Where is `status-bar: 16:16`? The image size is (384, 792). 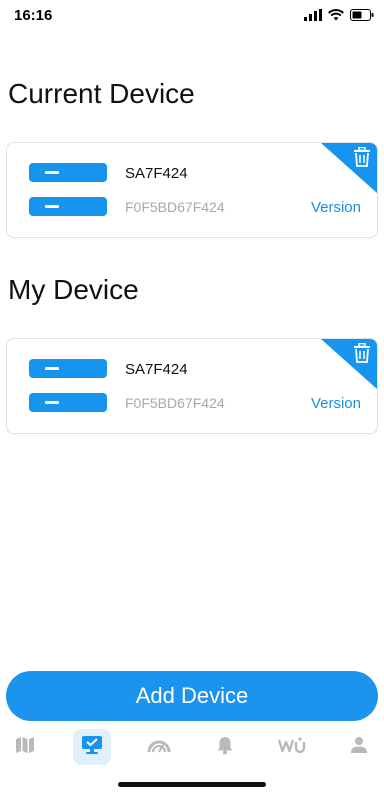 status-bar: 16:16 is located at coordinates (192, 16).